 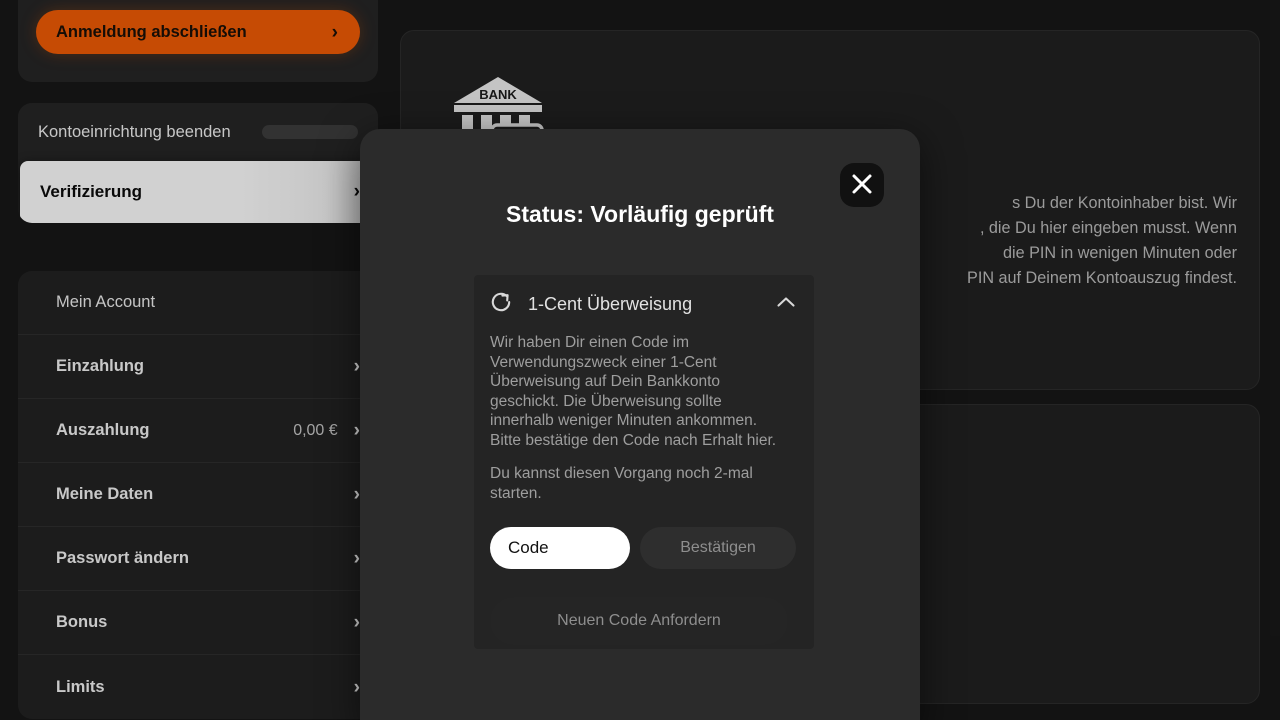 I want to click on accordion-label: 1-Cent Überweisung, so click(x=610, y=303).